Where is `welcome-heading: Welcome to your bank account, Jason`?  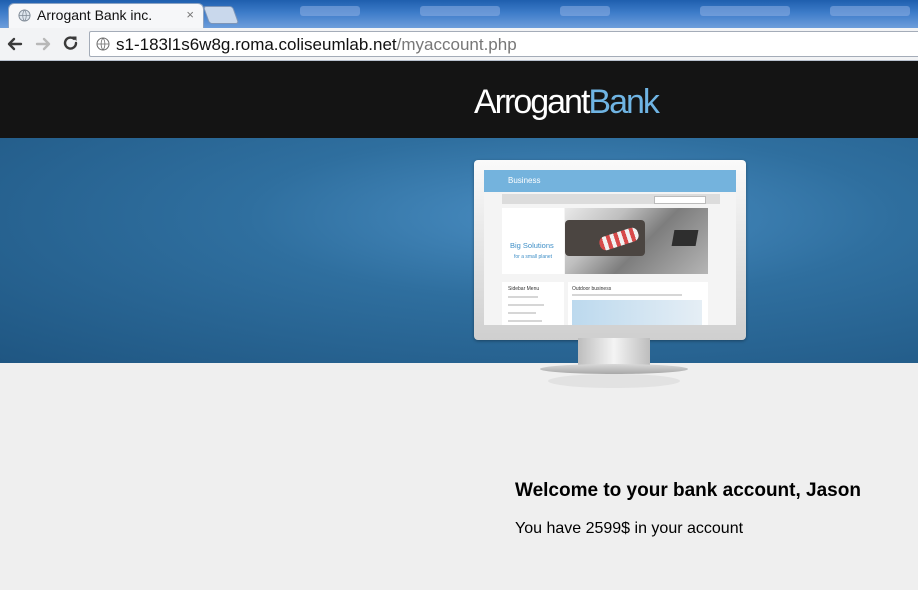
welcome-heading: Welcome to your bank account, Jason is located at coordinates (688, 490).